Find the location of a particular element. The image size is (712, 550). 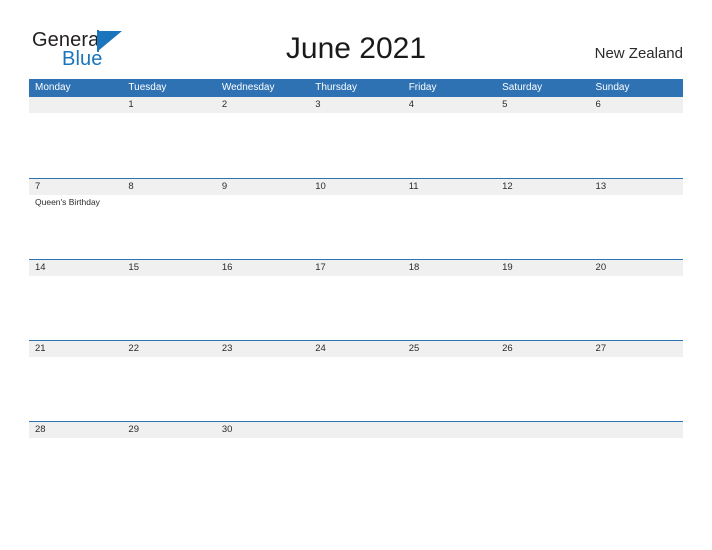

week-row: 21 22 23 24 25 26 27 is located at coordinates (356, 380).